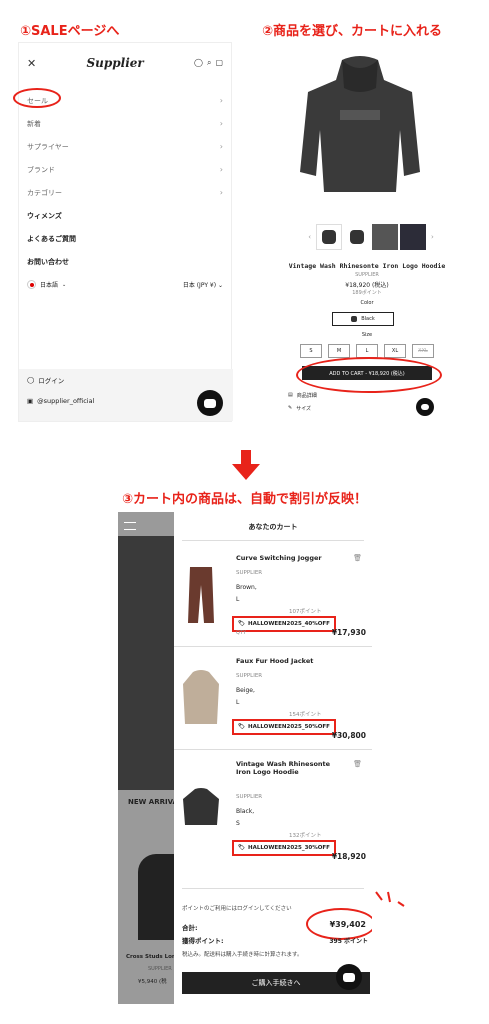  What do you see at coordinates (354, 319) in the screenshot?
I see `swatch-icon` at bounding box center [354, 319].